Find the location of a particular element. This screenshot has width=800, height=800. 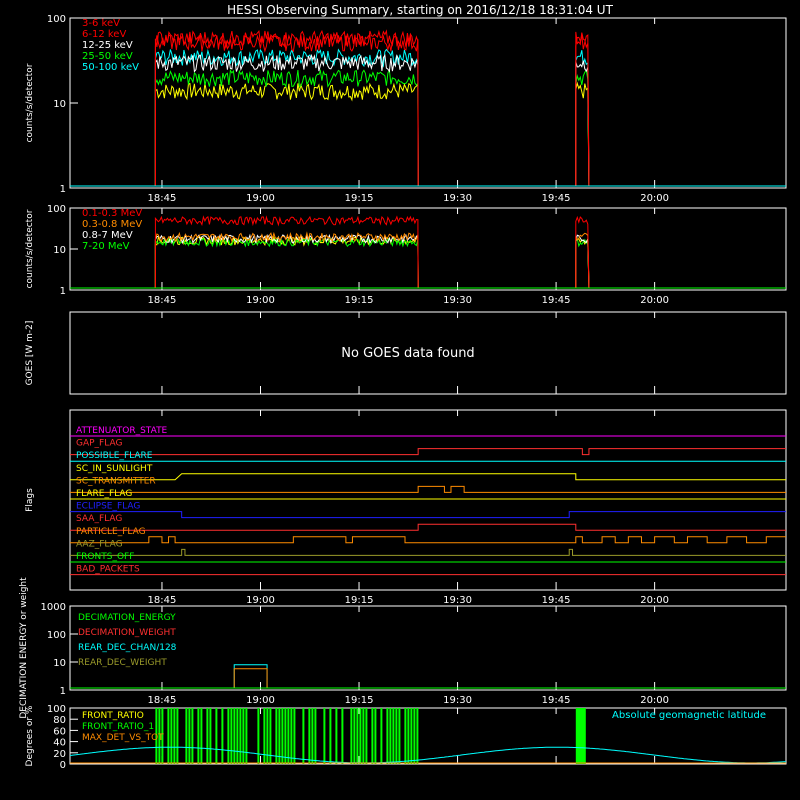

legend-entry: MAX_DET_VS_TOT is located at coordinates (123, 738).